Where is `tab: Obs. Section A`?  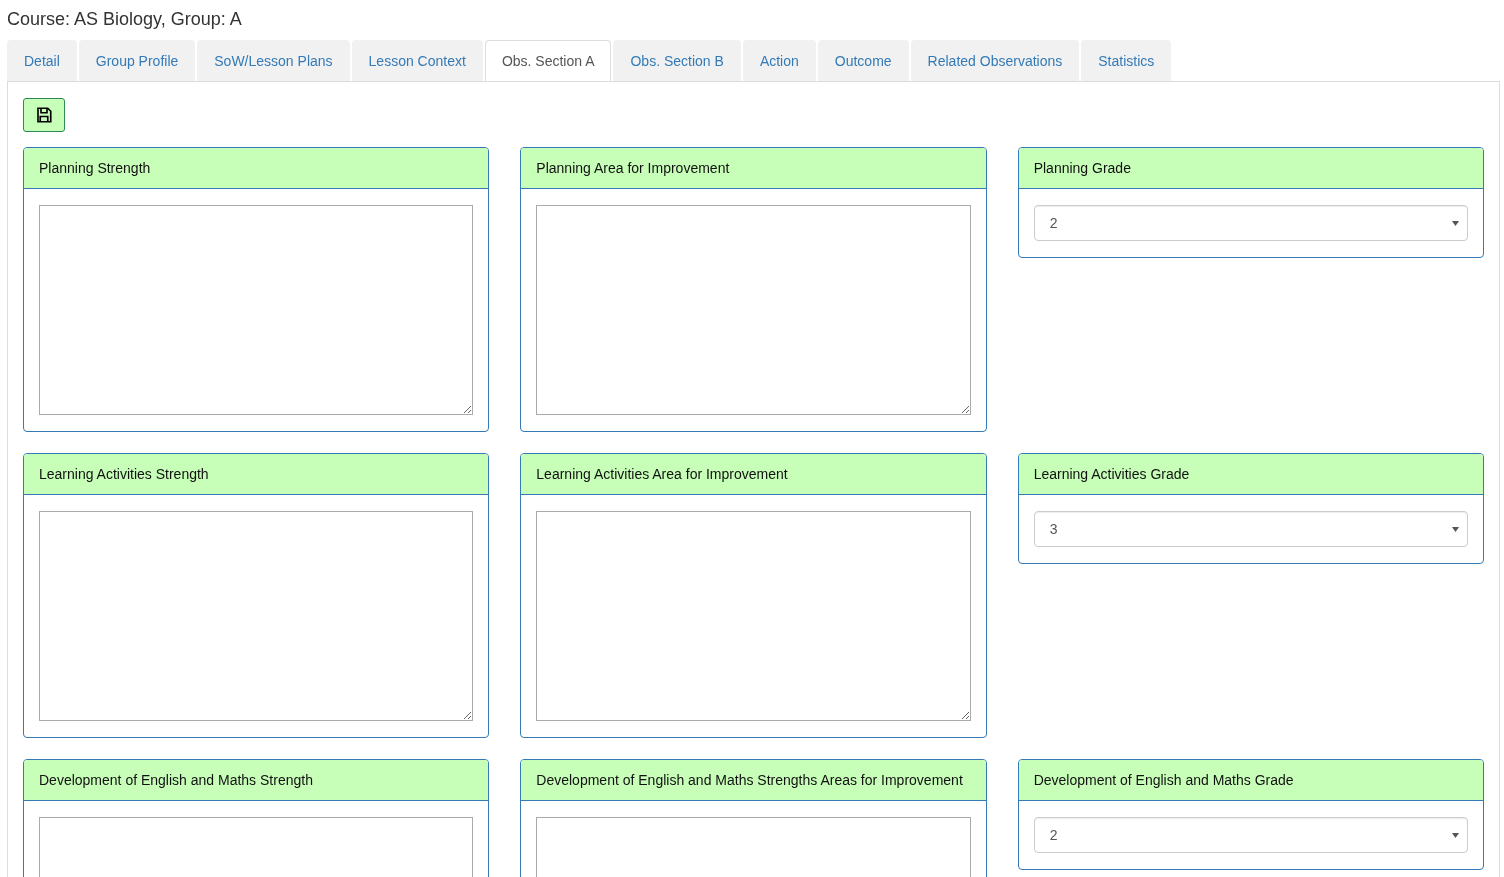 tab: Obs. Section A is located at coordinates (548, 60).